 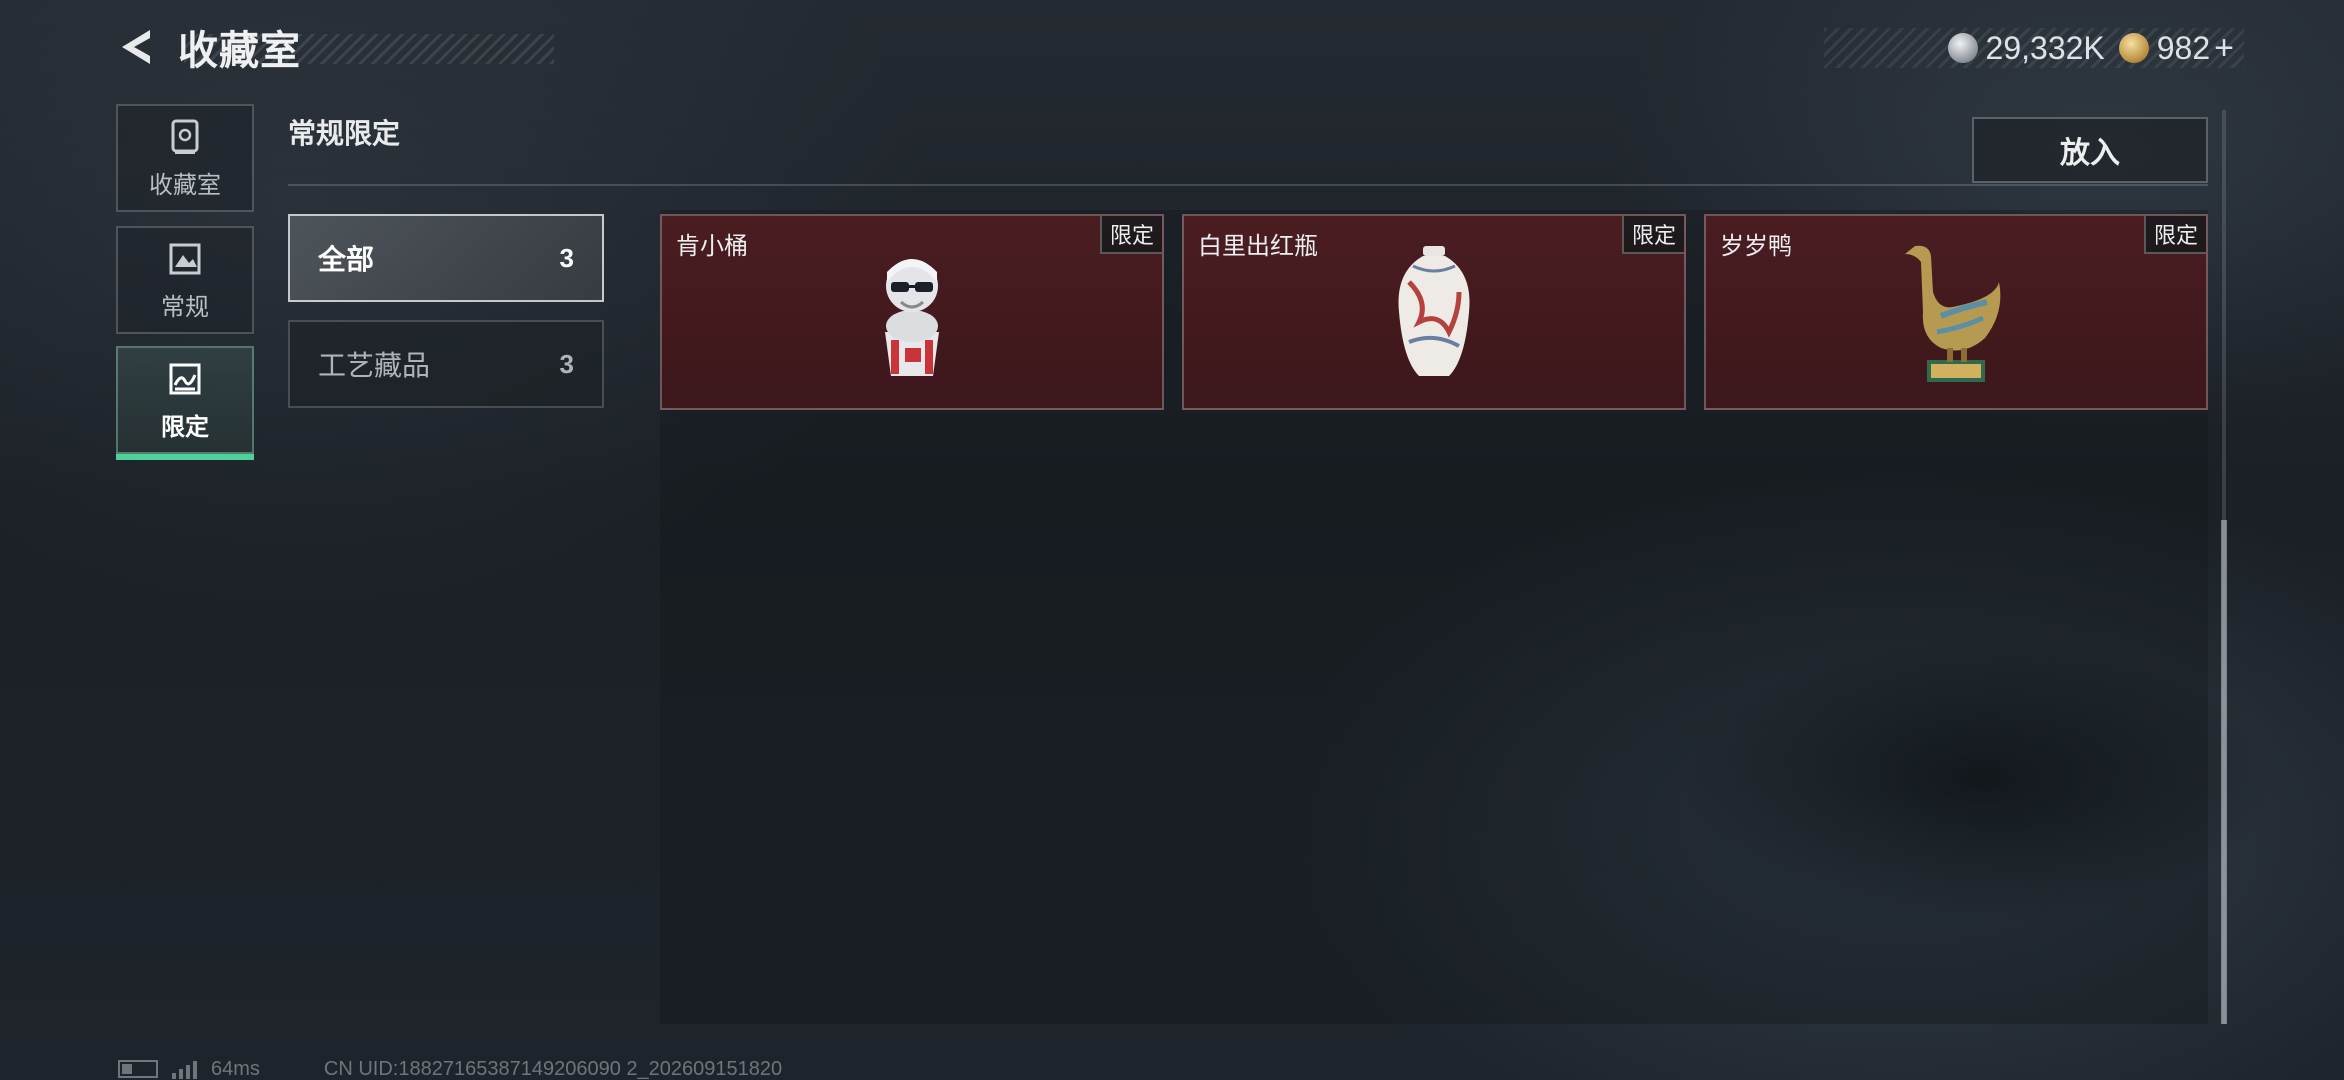 What do you see at coordinates (2133, 48) in the screenshot?
I see `gold-coin-icon` at bounding box center [2133, 48].